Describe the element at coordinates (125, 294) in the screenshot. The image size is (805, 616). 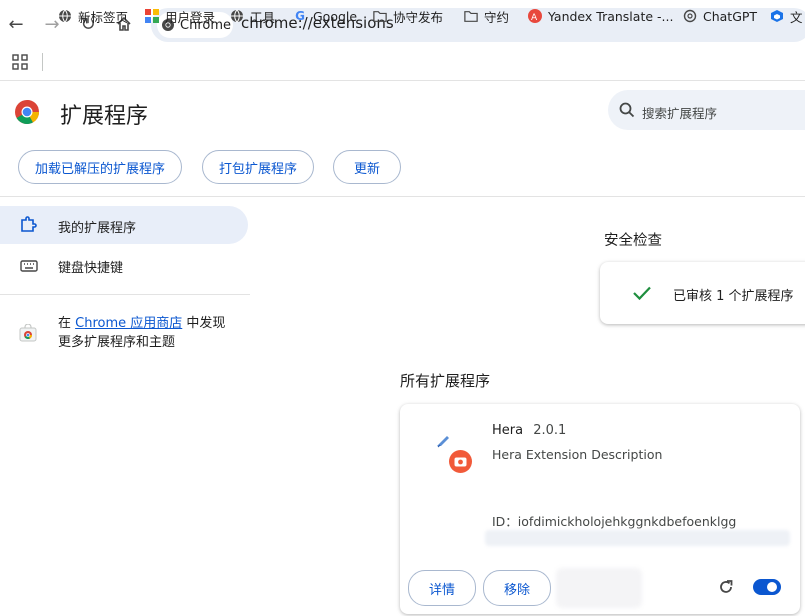
I see `sidebar-divider` at that location.